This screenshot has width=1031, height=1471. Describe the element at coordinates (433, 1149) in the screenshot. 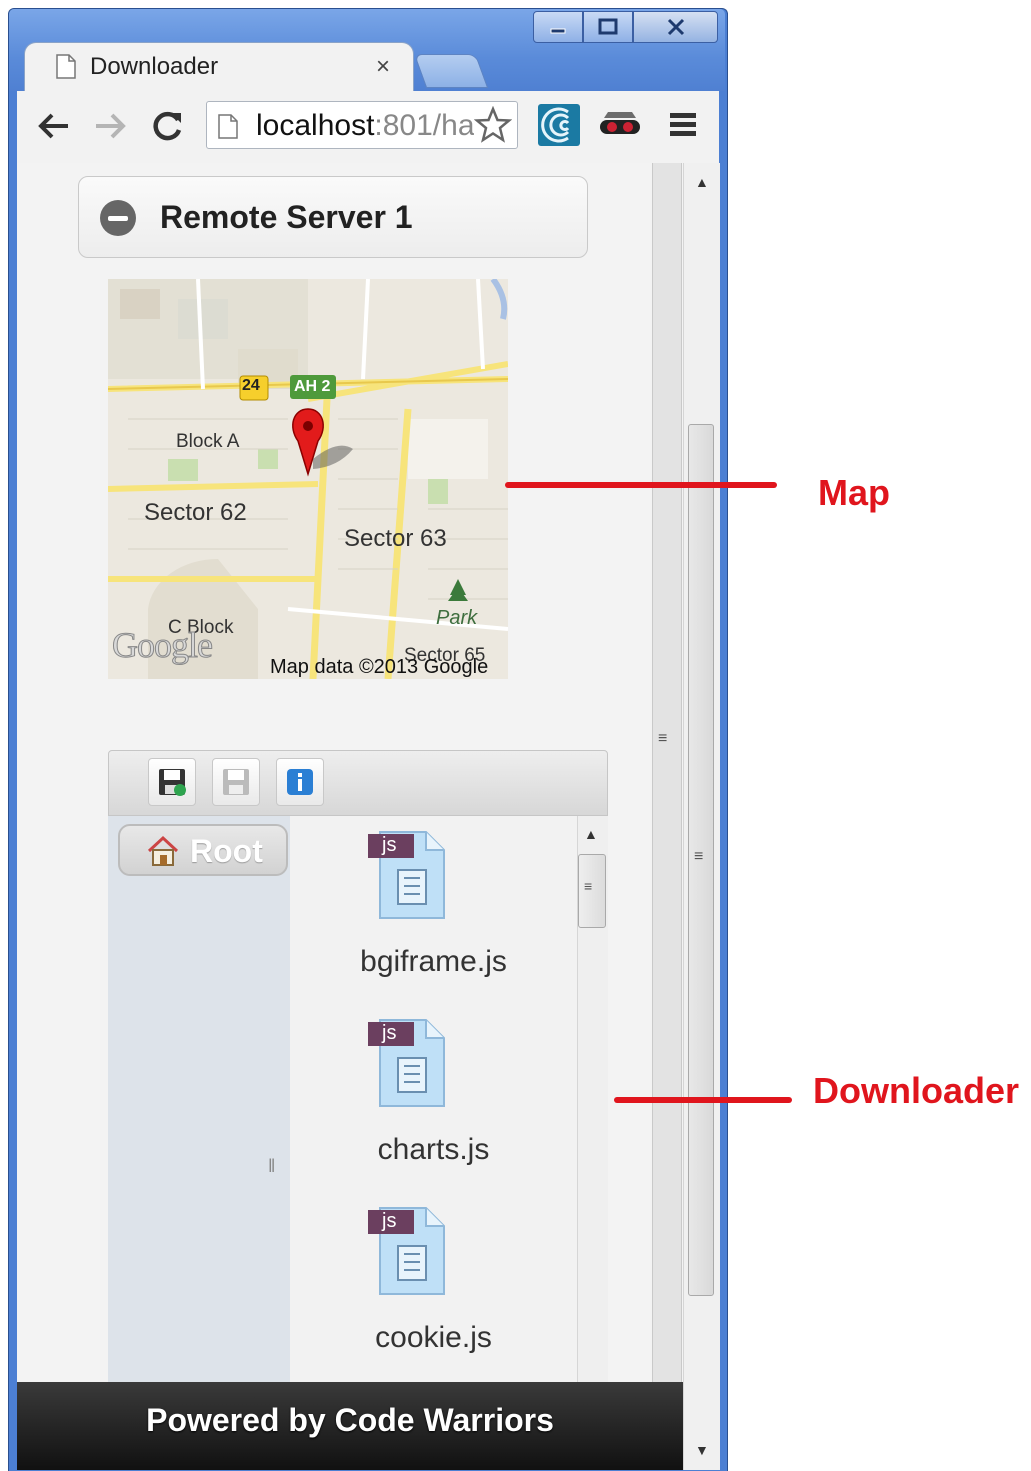

I see `file-name: charts.js` at that location.